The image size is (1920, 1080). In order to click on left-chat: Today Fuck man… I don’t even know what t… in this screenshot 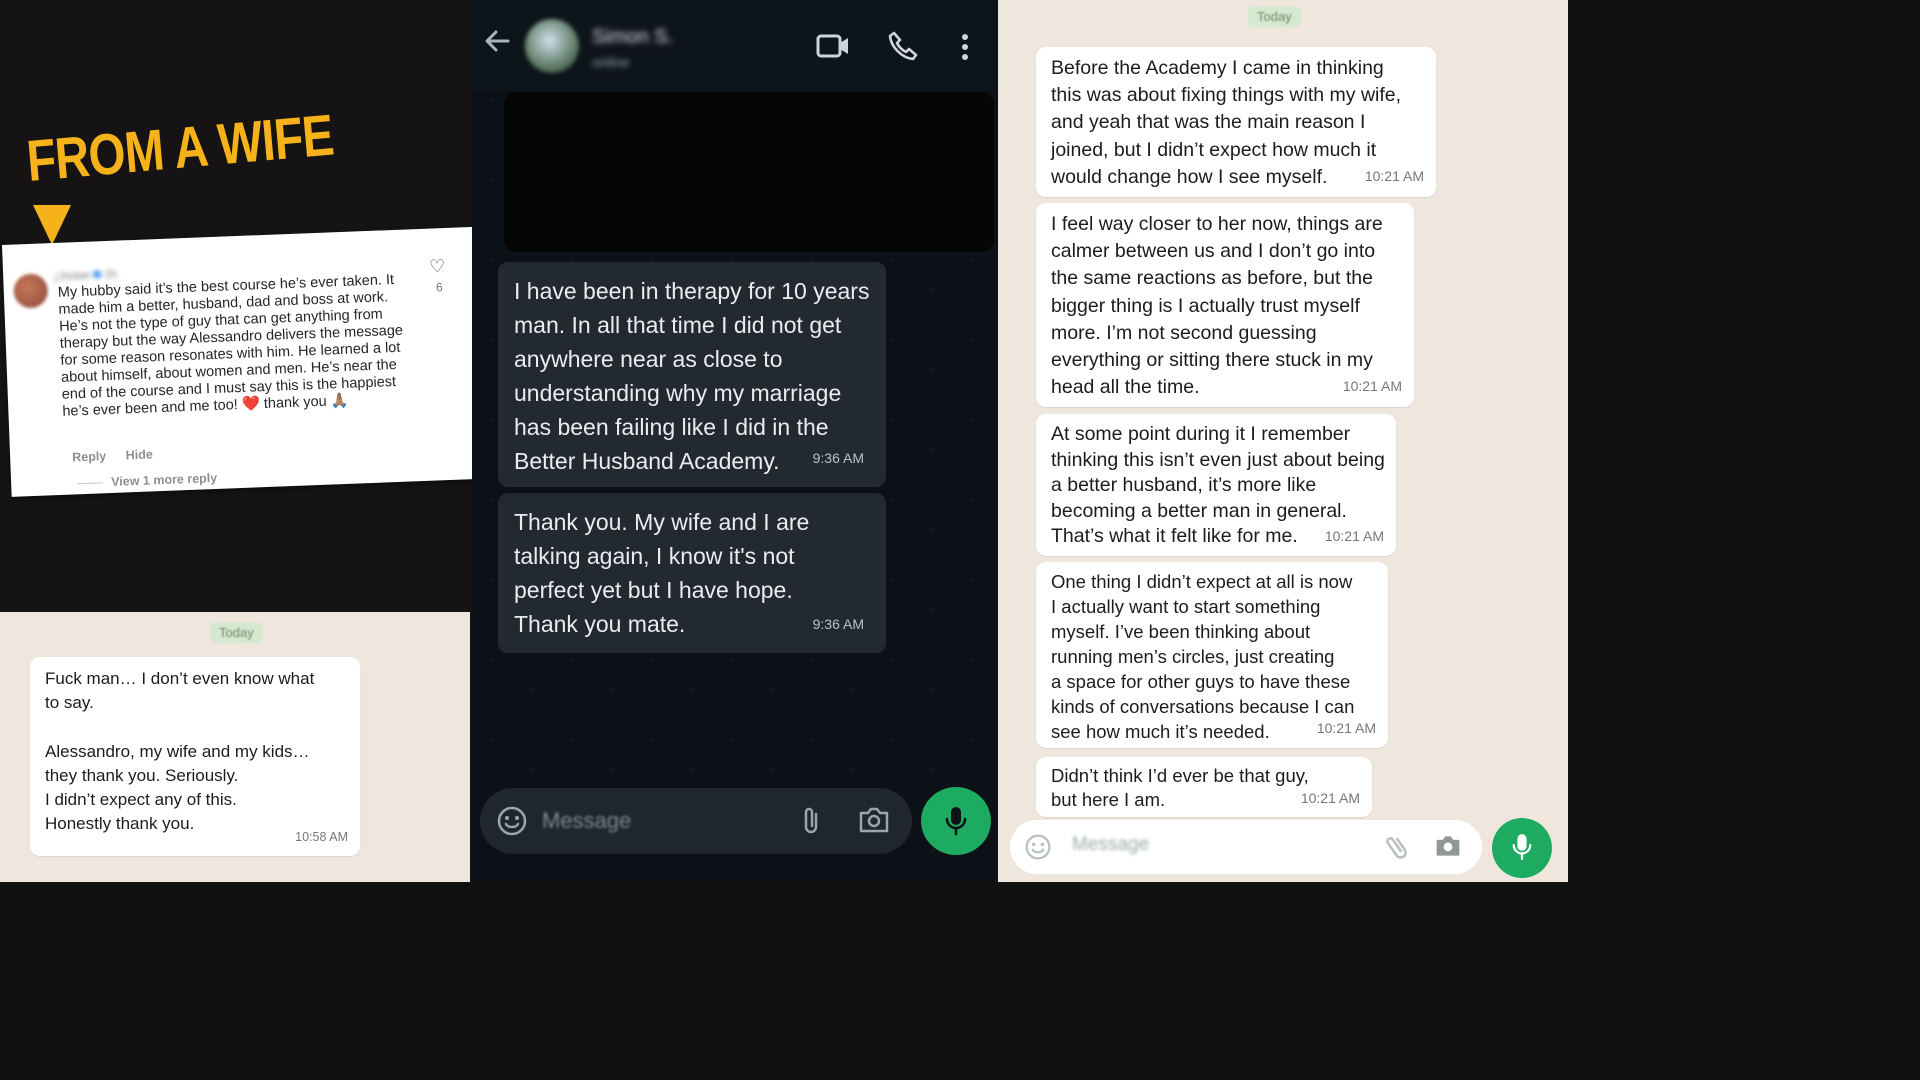, I will do `click(235, 747)`.